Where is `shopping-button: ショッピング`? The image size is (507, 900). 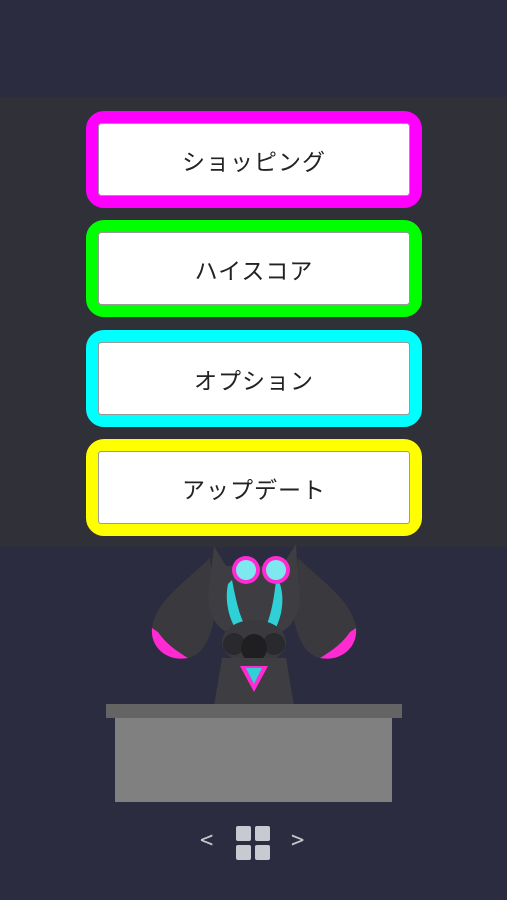
shopping-button: ショッピング is located at coordinates (254, 159).